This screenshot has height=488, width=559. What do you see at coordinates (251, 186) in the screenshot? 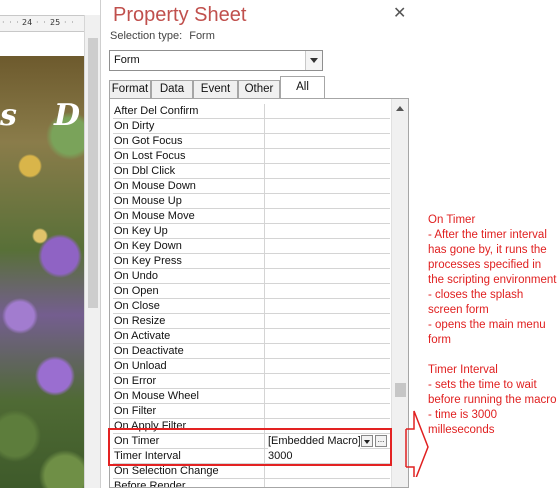
I see `property-row: On Mouse Down` at bounding box center [251, 186].